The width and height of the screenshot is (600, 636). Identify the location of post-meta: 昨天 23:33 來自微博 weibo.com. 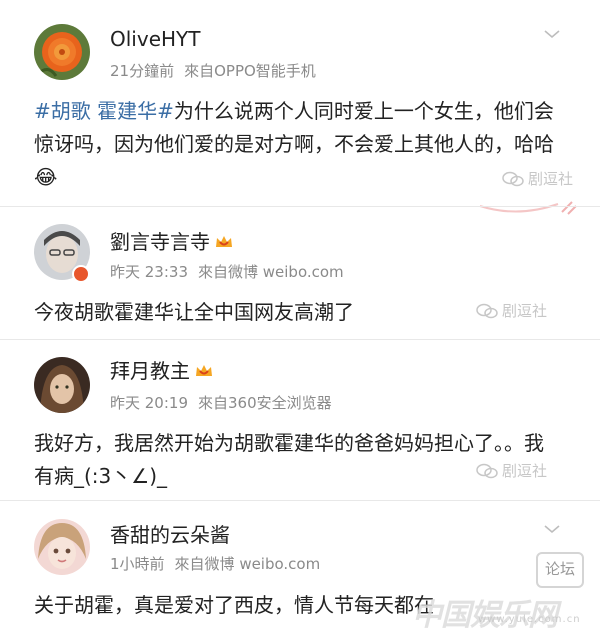
(227, 271).